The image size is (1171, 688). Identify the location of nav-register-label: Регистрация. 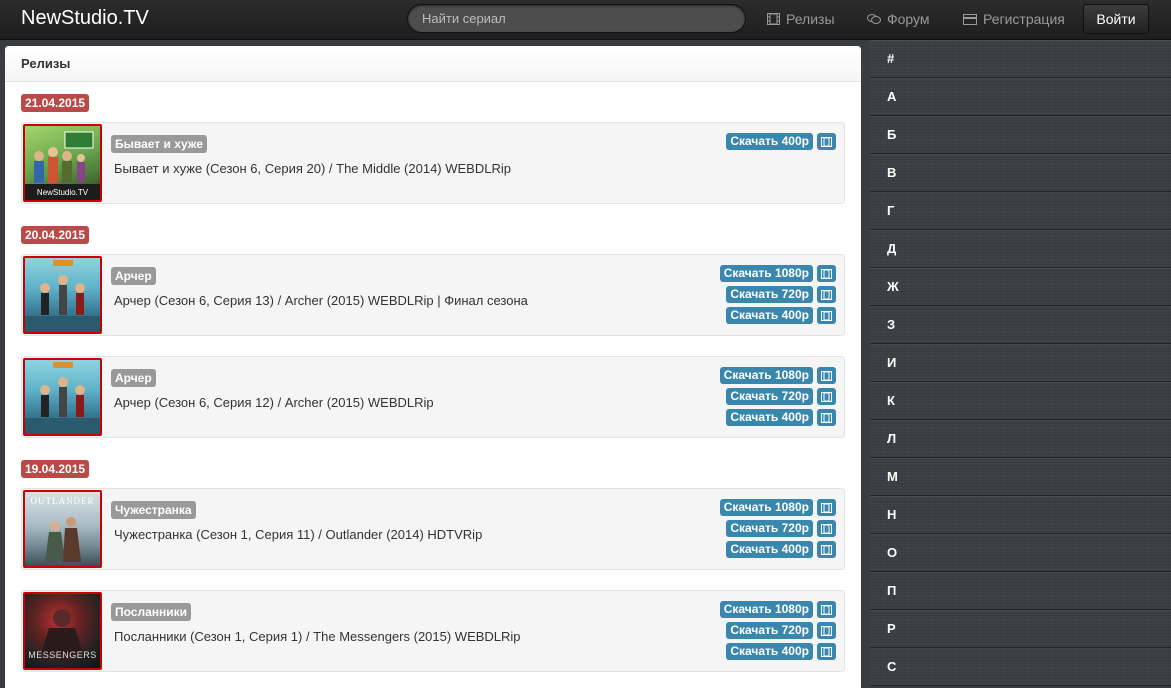
(1024, 19).